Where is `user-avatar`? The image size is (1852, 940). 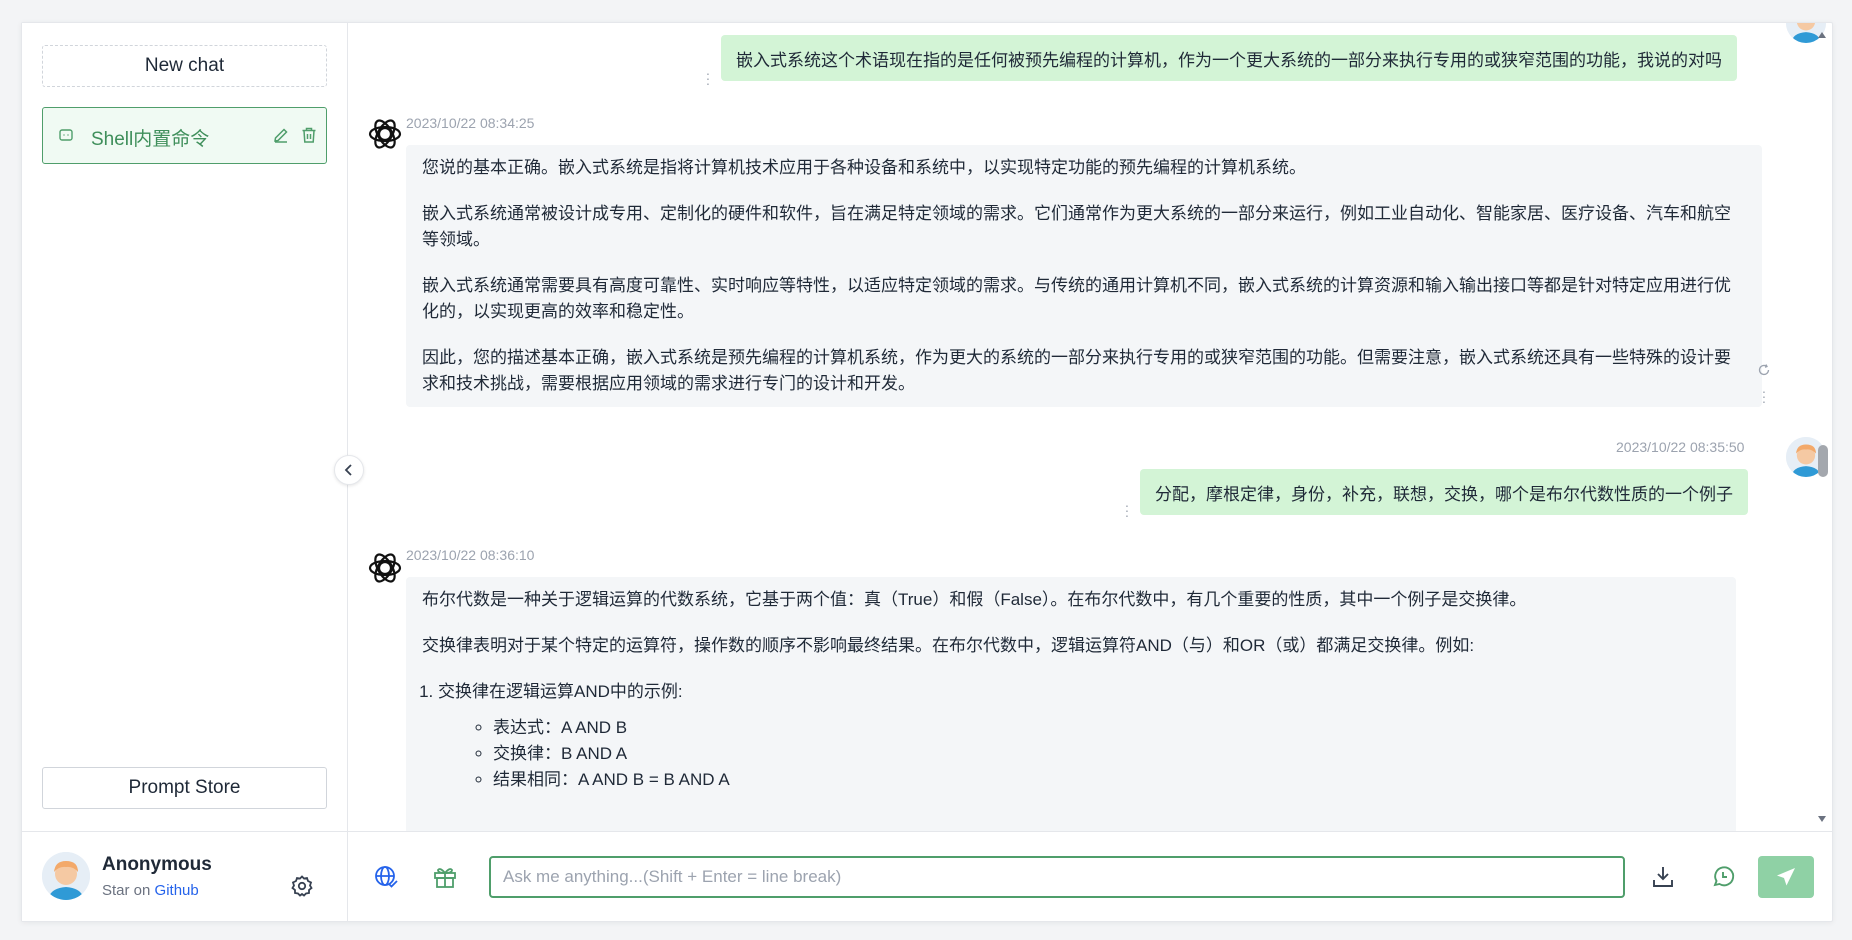 user-avatar is located at coordinates (66, 876).